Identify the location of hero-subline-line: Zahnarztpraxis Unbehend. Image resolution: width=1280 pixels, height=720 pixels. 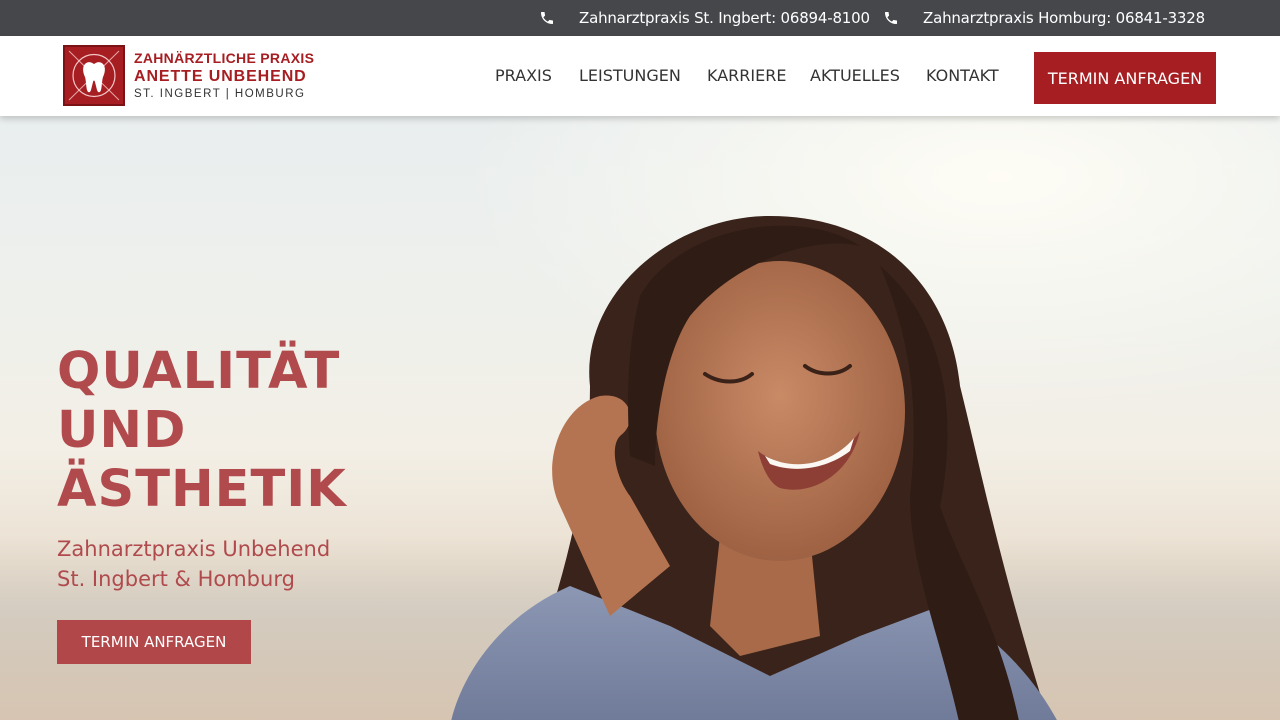
(194, 549).